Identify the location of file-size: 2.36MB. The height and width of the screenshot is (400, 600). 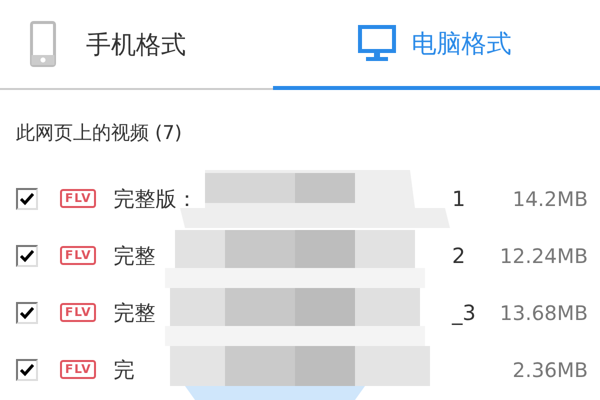
(549, 370).